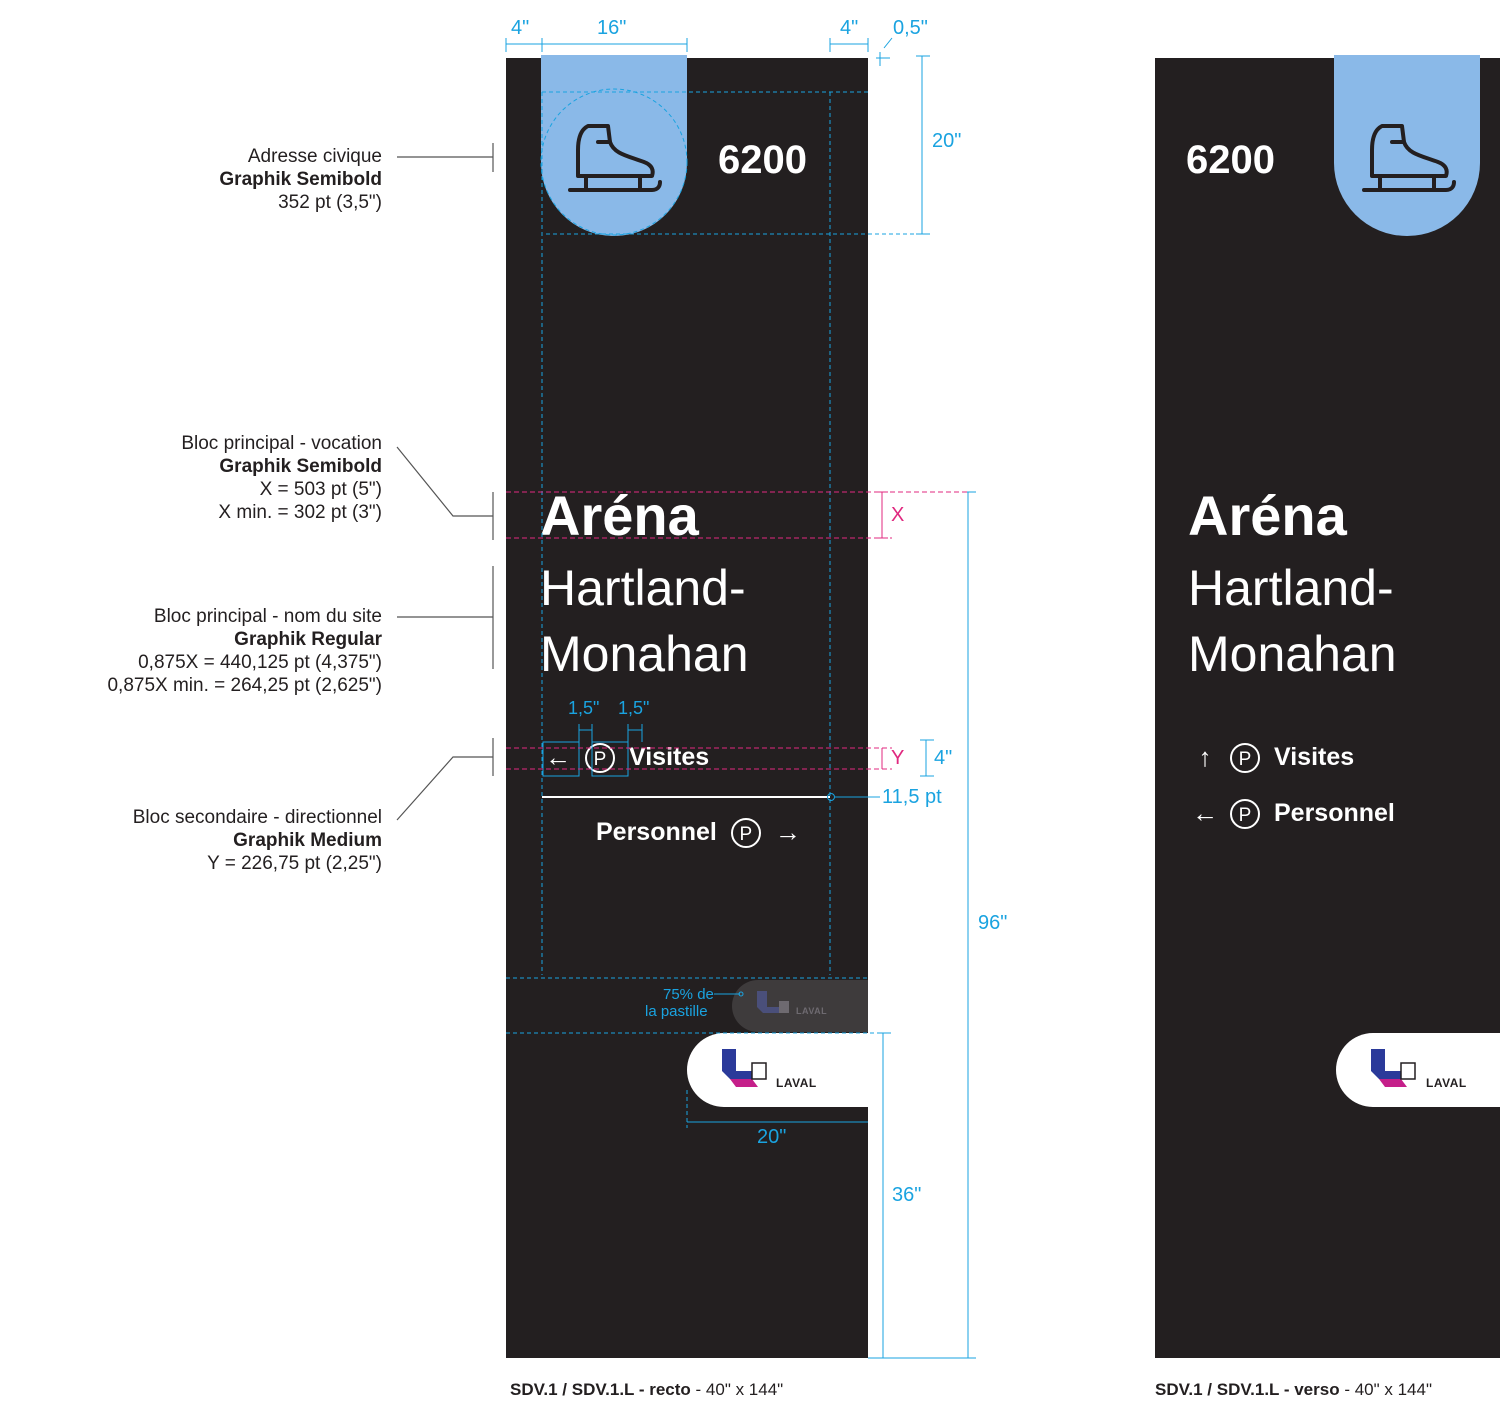 The height and width of the screenshot is (1403, 1500). I want to click on dim-x: X, so click(898, 515).